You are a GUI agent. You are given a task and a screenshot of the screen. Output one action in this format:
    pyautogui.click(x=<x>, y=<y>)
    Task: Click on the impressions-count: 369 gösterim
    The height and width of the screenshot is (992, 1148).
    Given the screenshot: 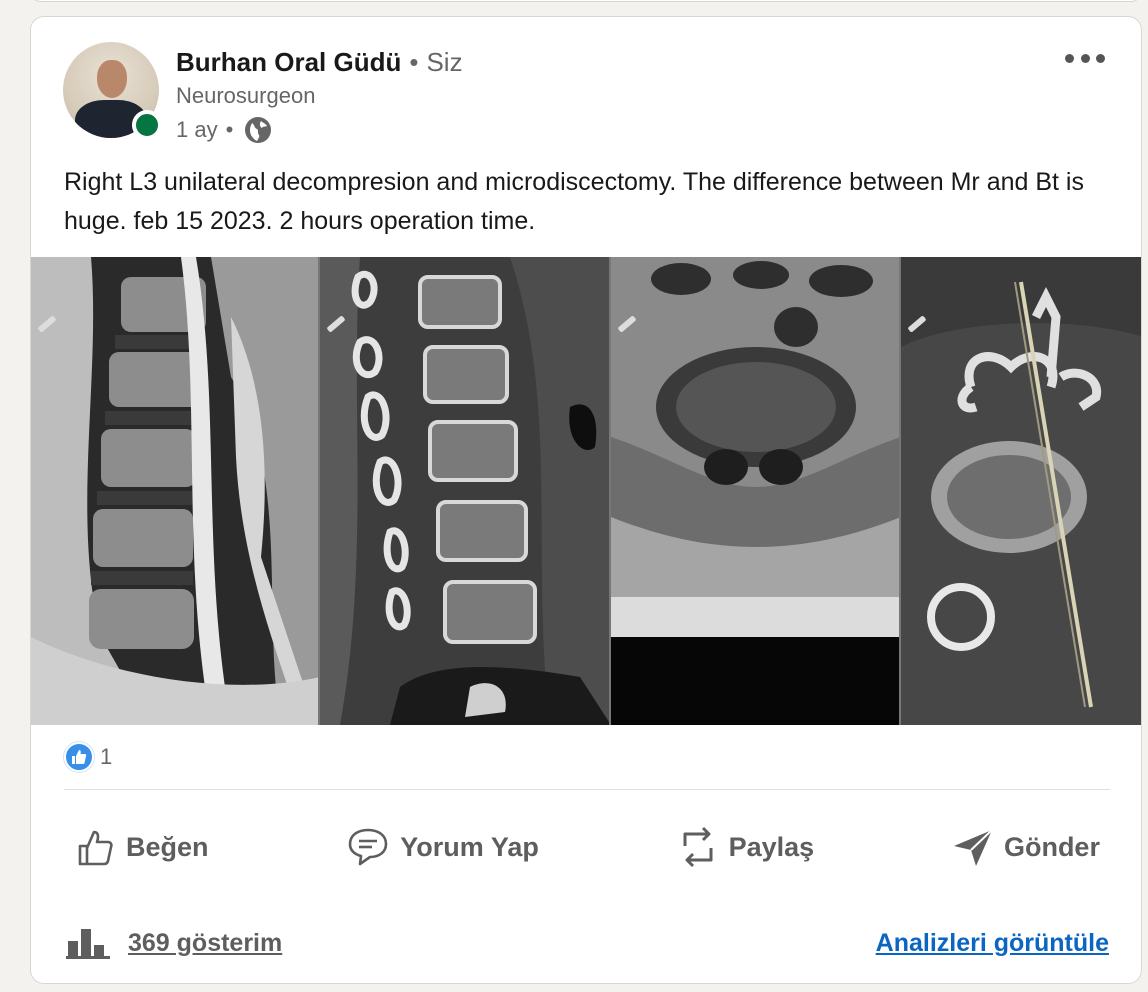 What is the action you would take?
    pyautogui.click(x=205, y=943)
    